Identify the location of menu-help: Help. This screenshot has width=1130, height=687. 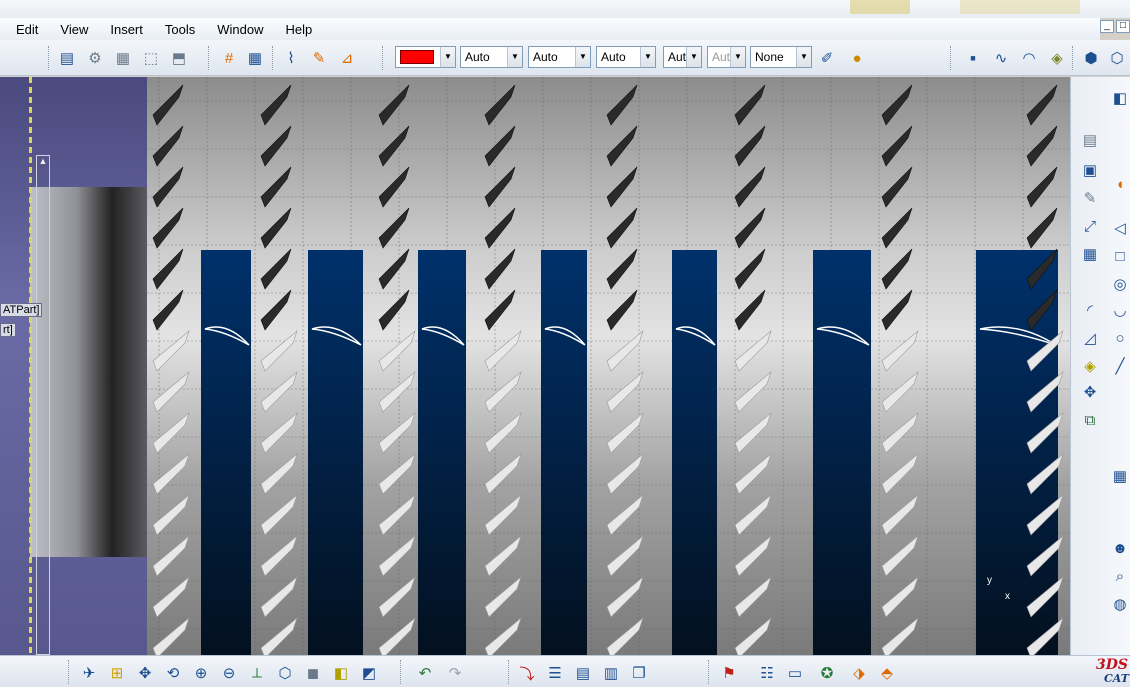
(298, 29).